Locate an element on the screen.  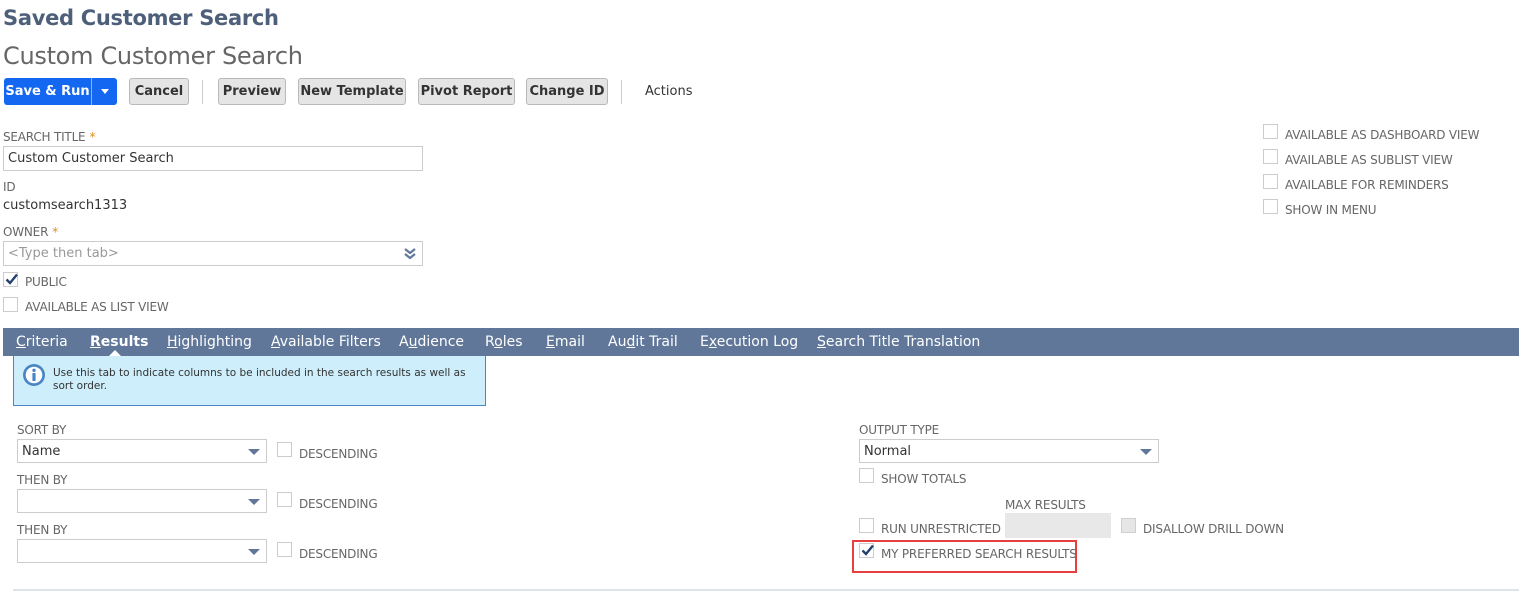
caret-down-icon is located at coordinates (104, 91).